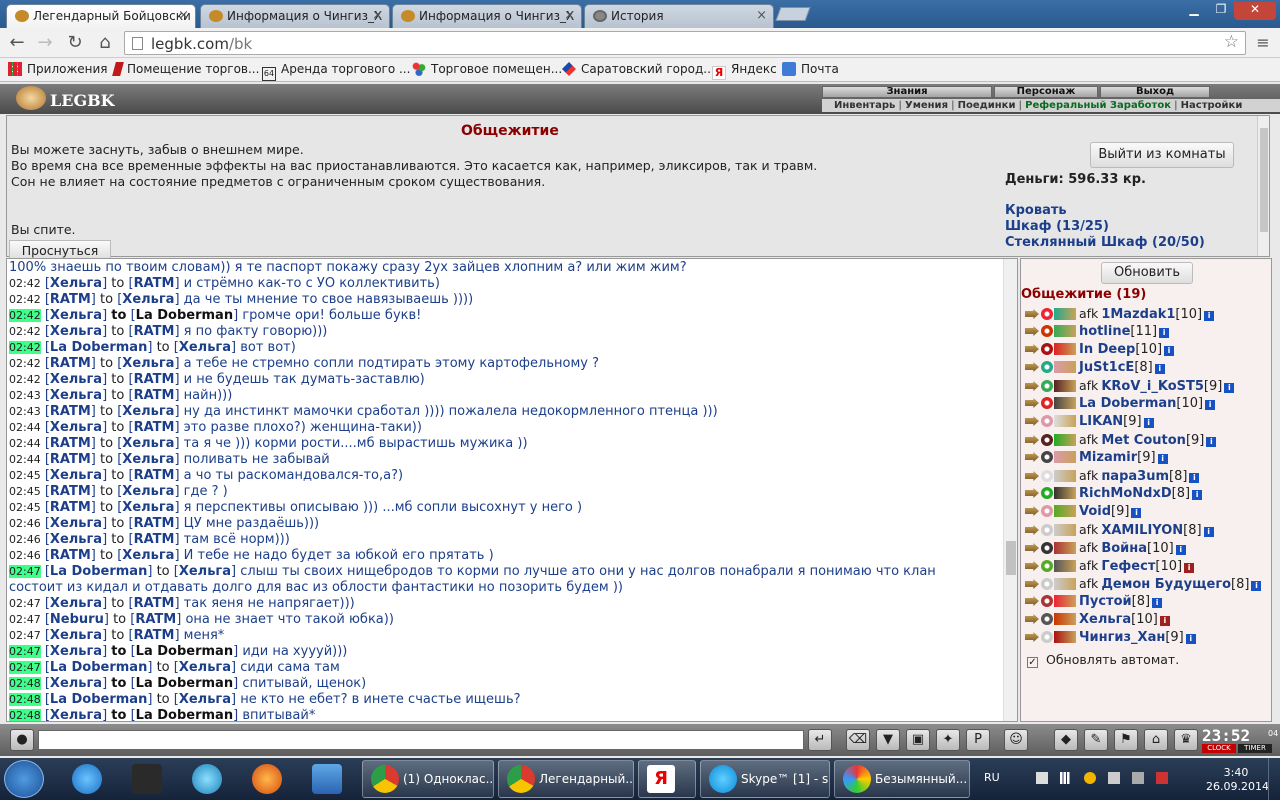  Describe the element at coordinates (98, 347) in the screenshot. I see `chat-sender: La Doberman` at that location.